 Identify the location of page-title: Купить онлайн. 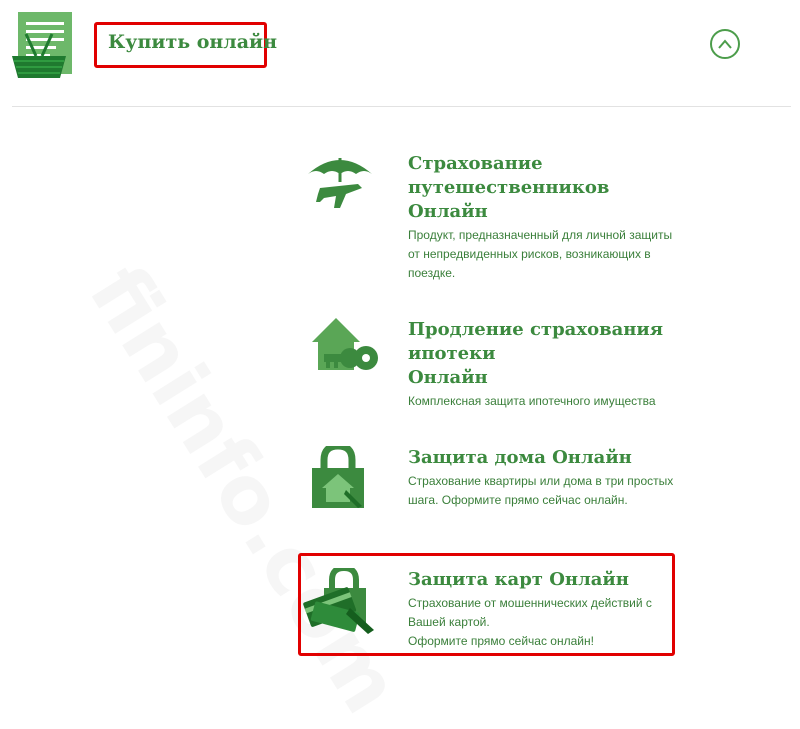
(192, 42).